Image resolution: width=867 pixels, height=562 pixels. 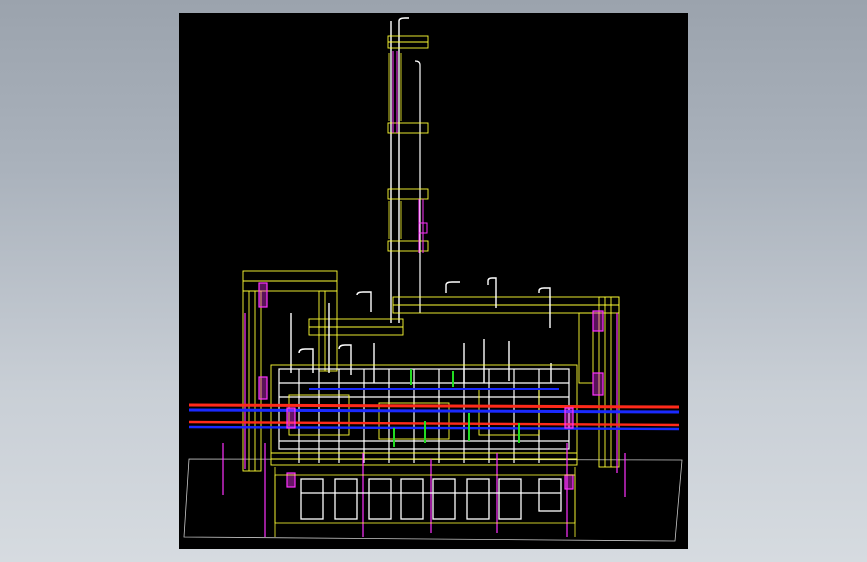 What do you see at coordinates (424, 415) in the screenshot?
I see `process-equipment` at bounding box center [424, 415].